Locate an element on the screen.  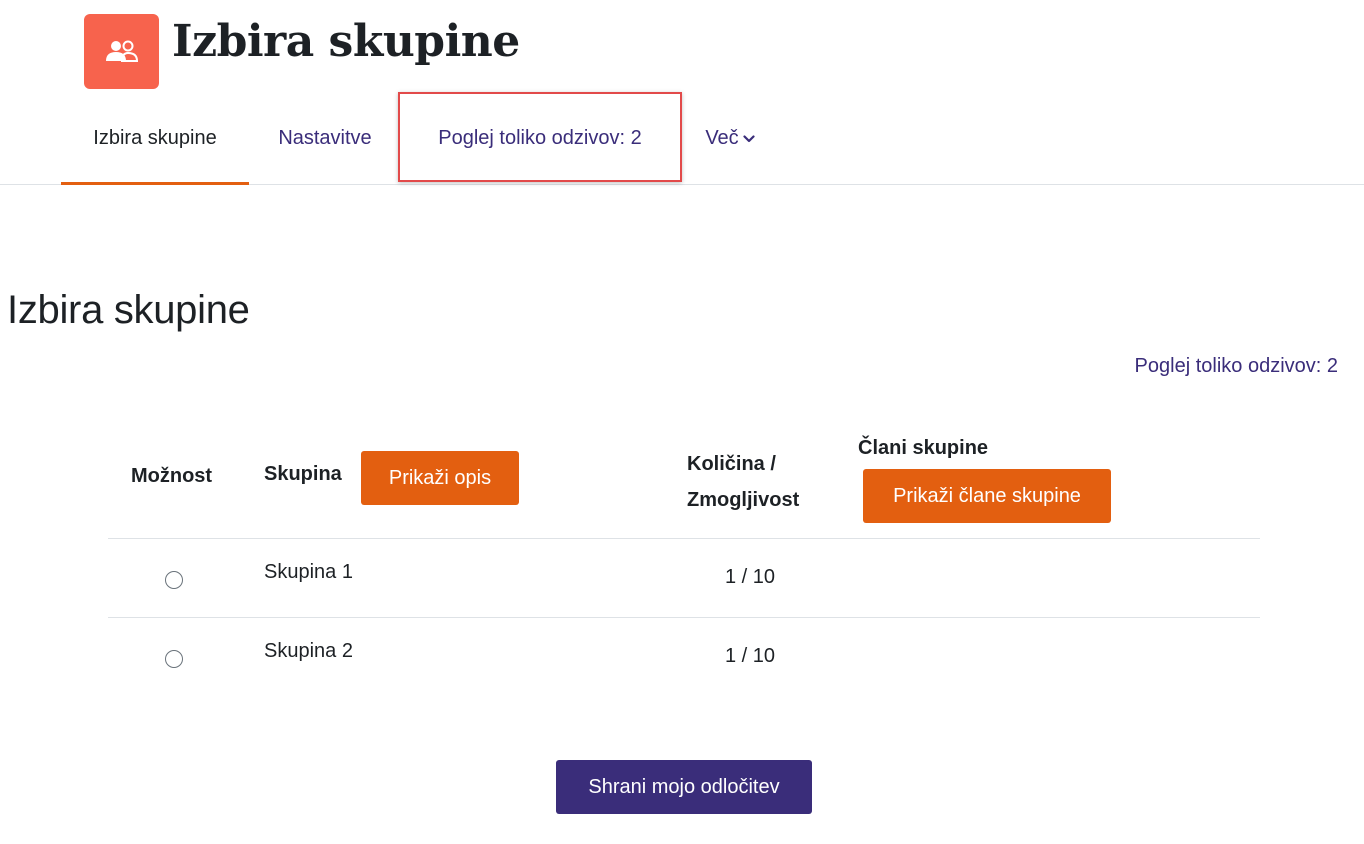
group-quantity-2: 1 / 10 is located at coordinates (750, 656).